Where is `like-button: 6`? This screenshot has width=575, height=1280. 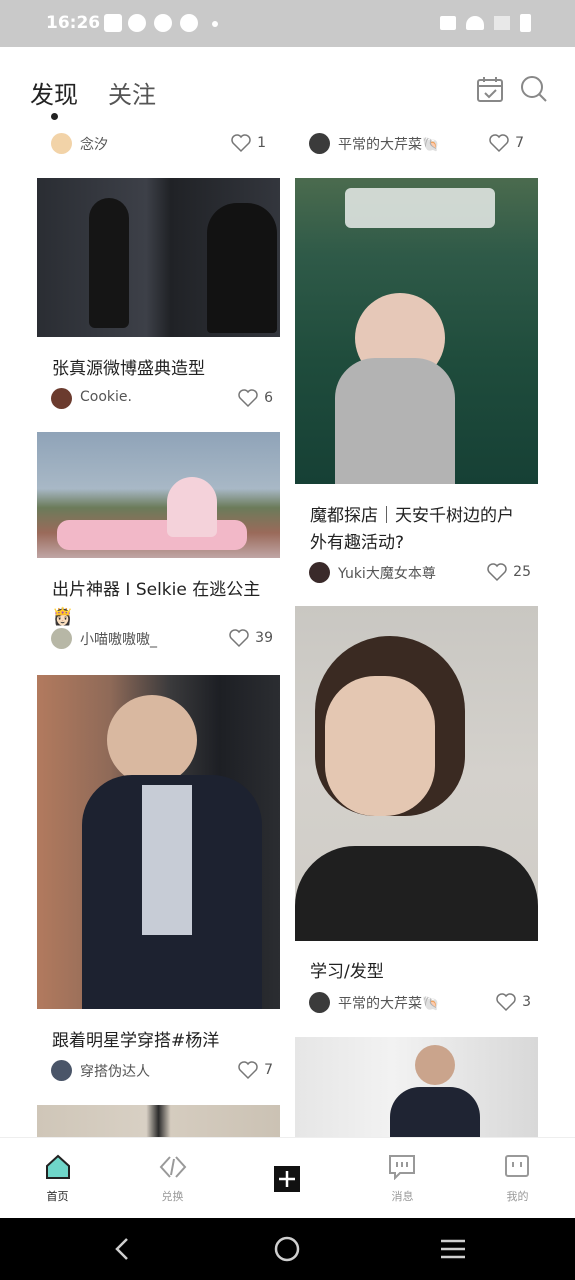 like-button: 6 is located at coordinates (255, 398).